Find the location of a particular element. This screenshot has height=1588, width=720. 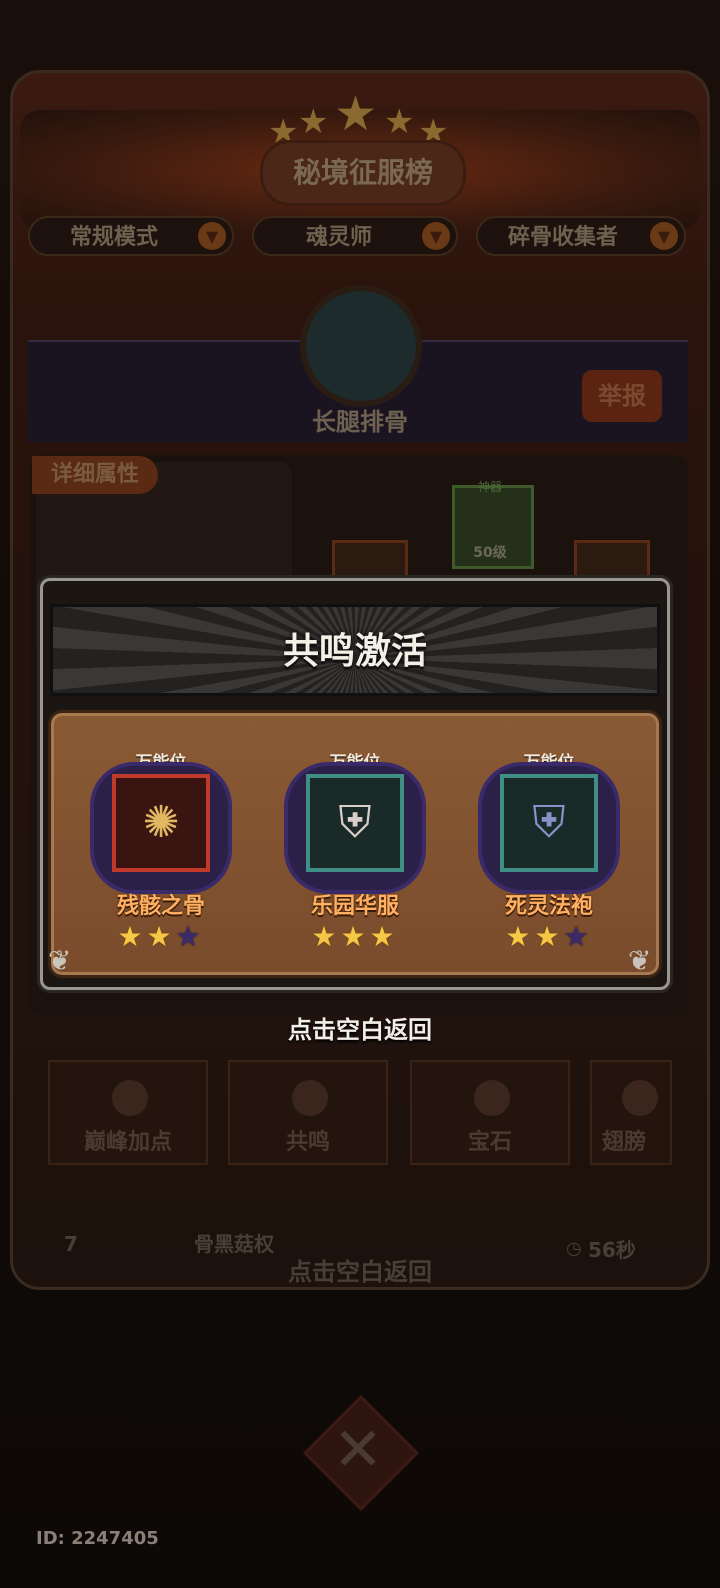

modal-title: 共鸣激活 is located at coordinates (354, 651).